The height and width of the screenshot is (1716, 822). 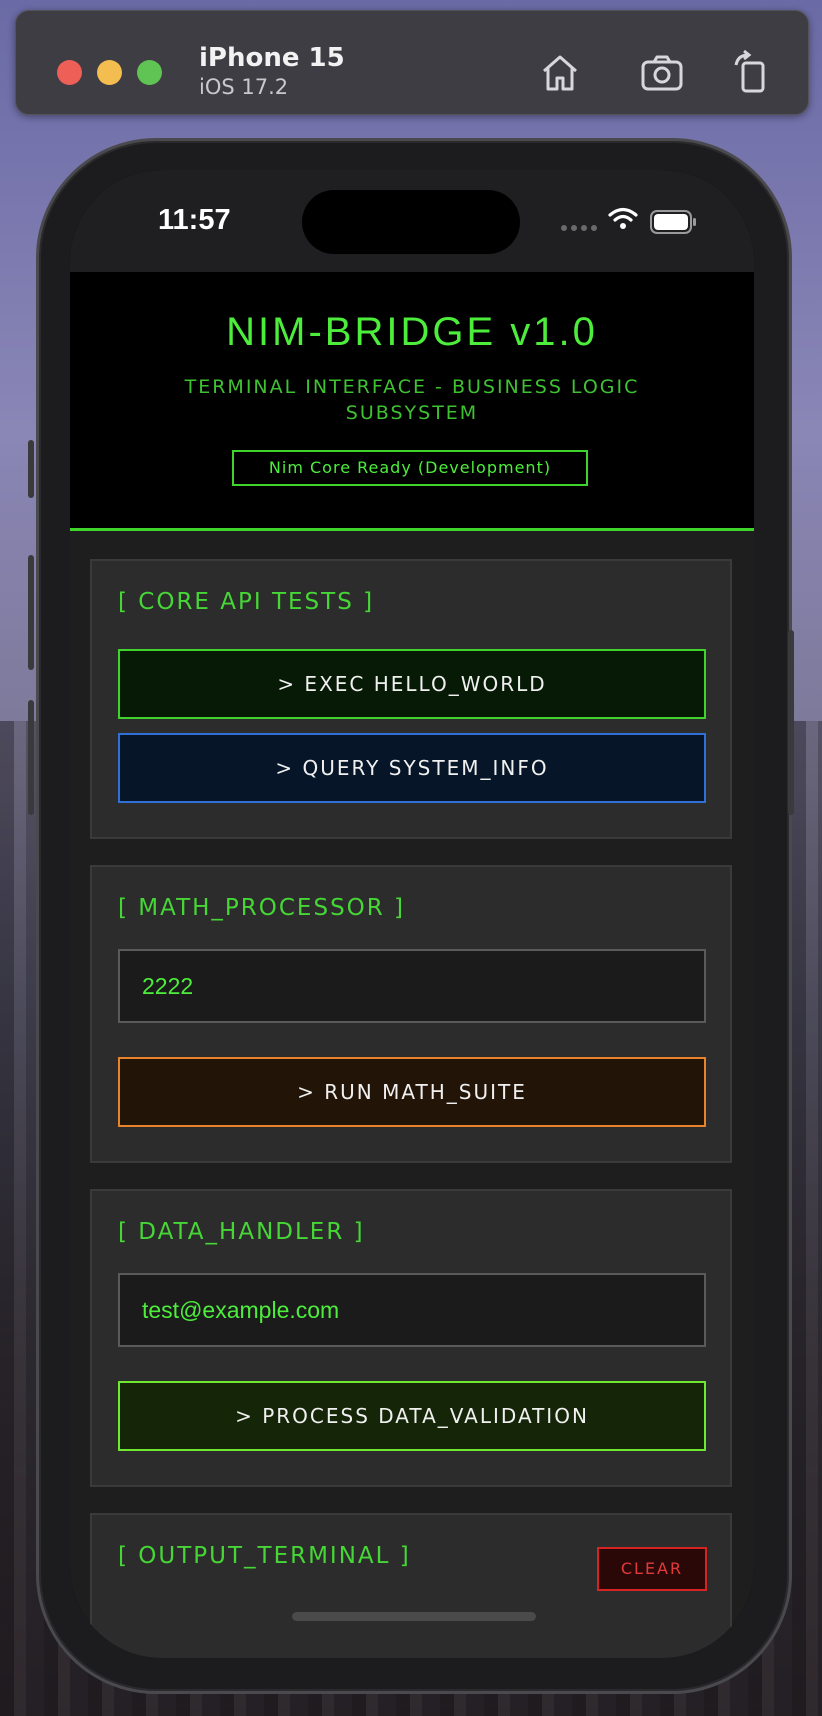 I want to click on email-input: test@example.com, so click(x=412, y=1310).